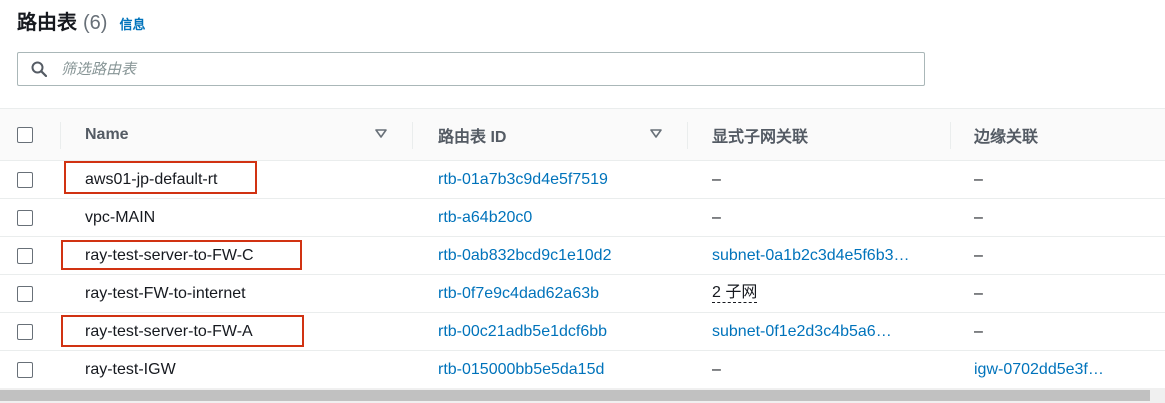  I want to click on row-rtb-id-link: rtb-00c21adb5e1dcf6bb, so click(558, 331).